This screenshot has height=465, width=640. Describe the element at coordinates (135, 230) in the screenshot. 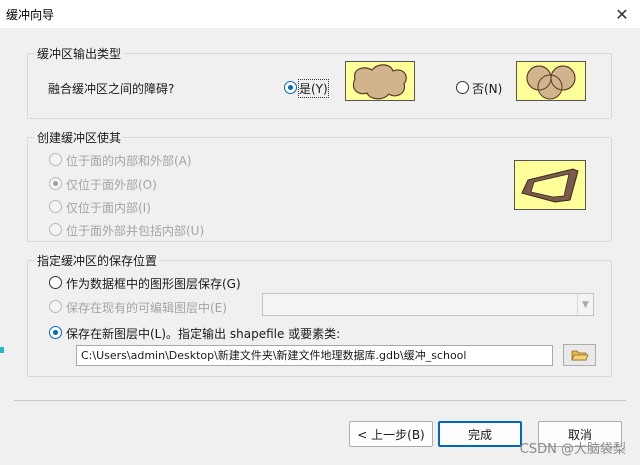

I see `side-outside-incl-label: 位于面外部并包括内部(U)` at that location.